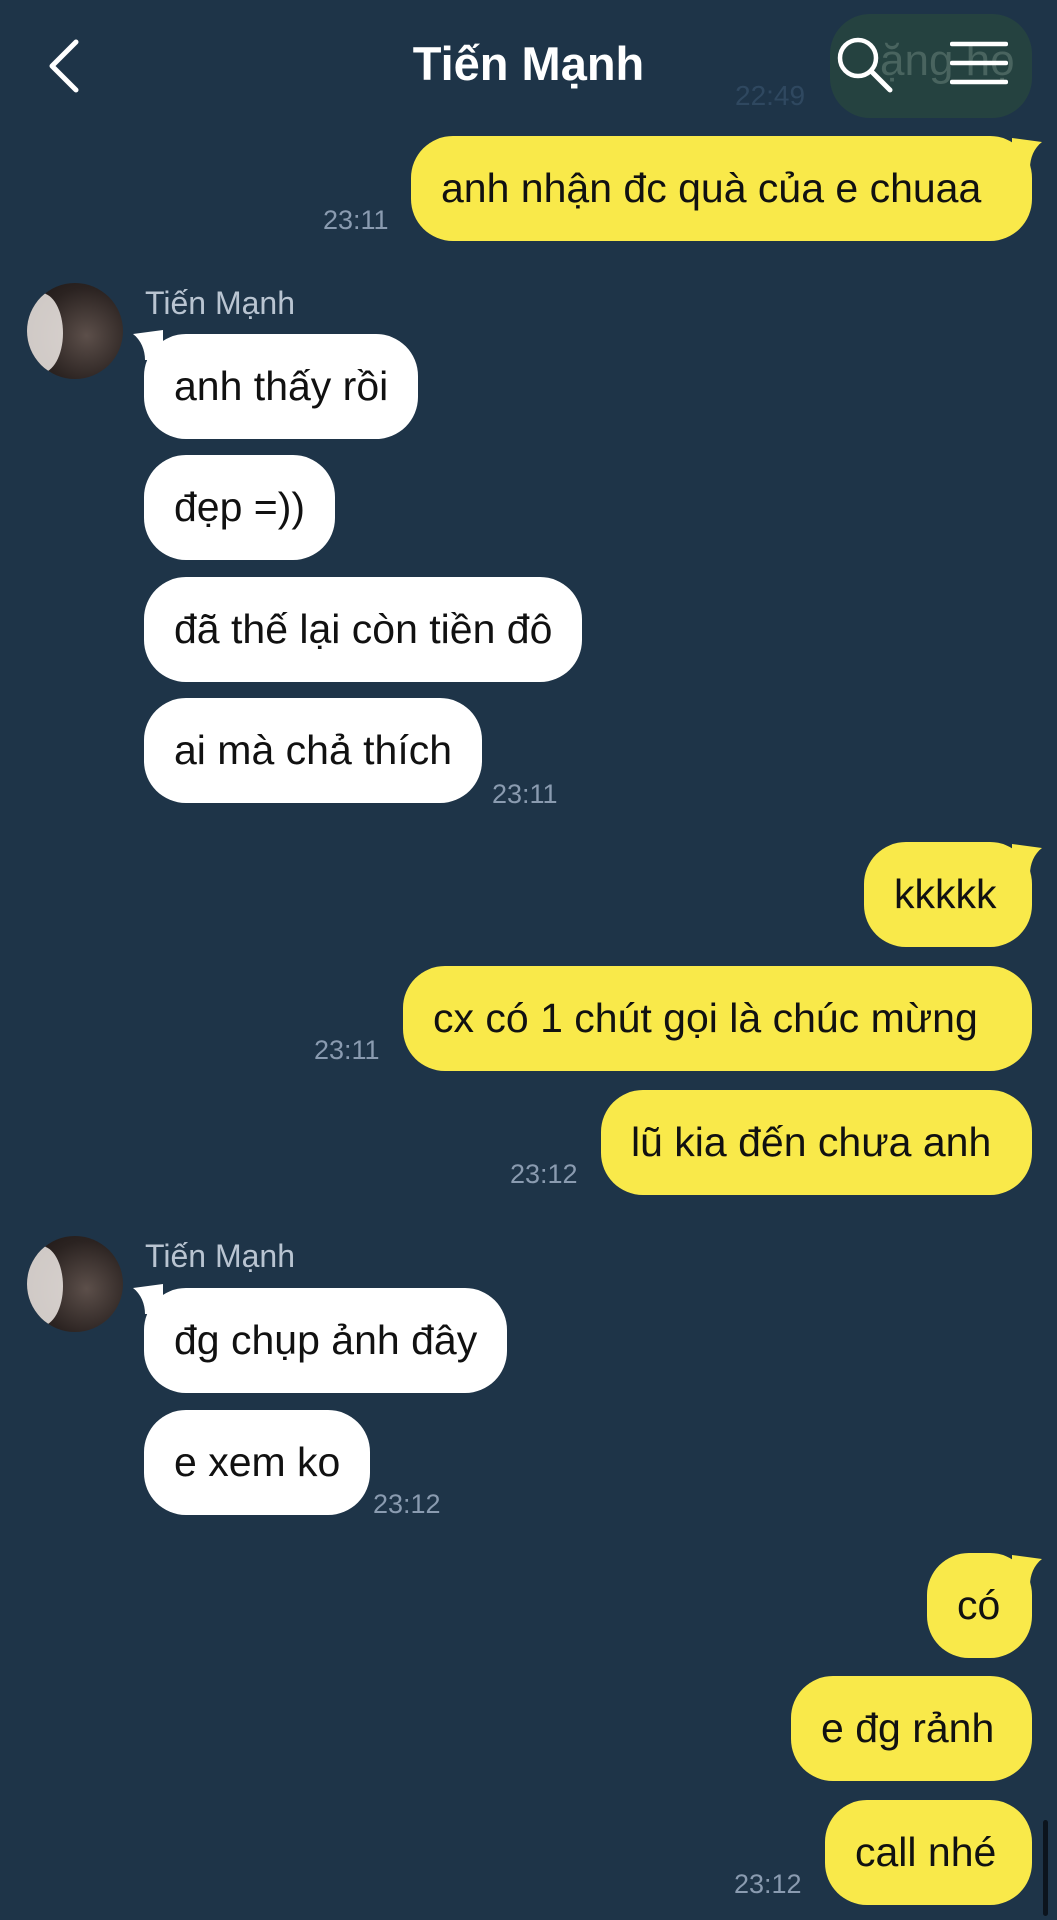 This screenshot has height=1920, width=1057. Describe the element at coordinates (528, 63) in the screenshot. I see `chat-title: Tiến Mạnh` at that location.